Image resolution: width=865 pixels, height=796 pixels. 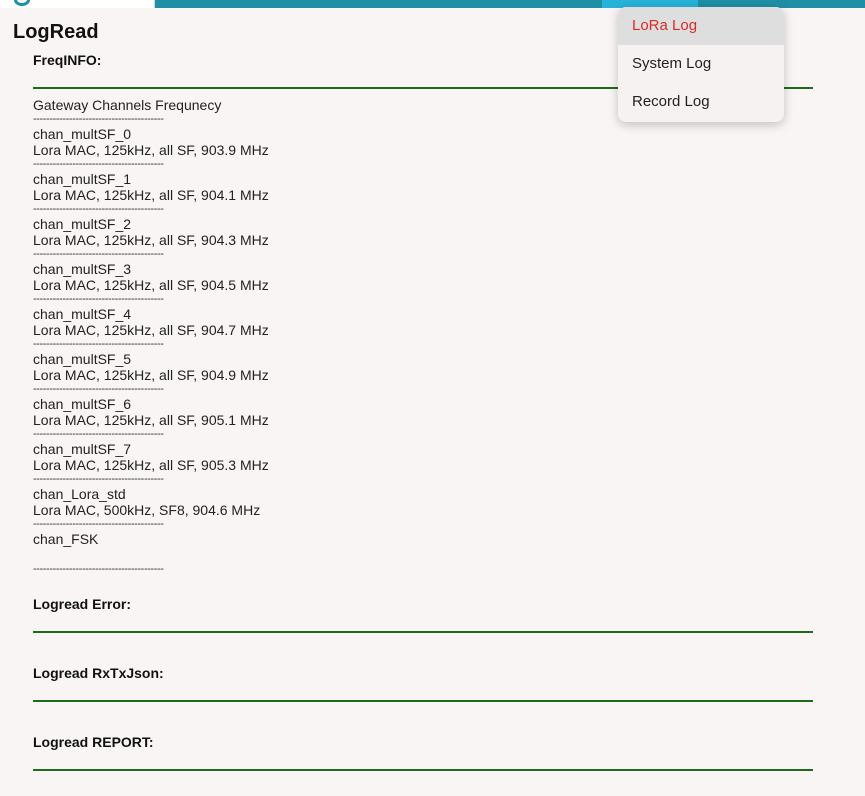 I want to click on channel-detail: Lora MAC, 125kHz, all SF, 904.3 MHz, so click(x=151, y=240).